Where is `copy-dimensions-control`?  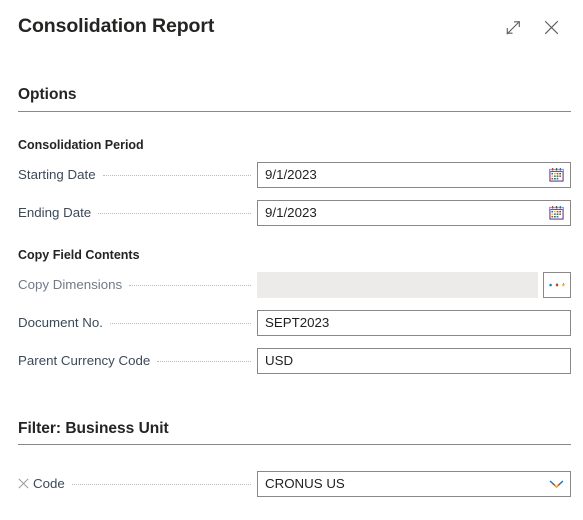 copy-dimensions-control is located at coordinates (414, 284).